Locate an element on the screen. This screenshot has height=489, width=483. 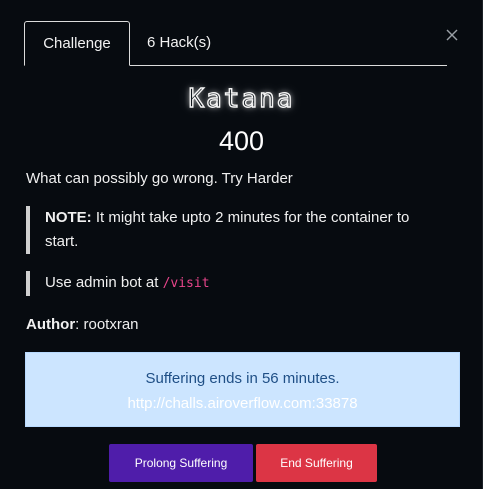
note-label: NOTE: is located at coordinates (68, 217).